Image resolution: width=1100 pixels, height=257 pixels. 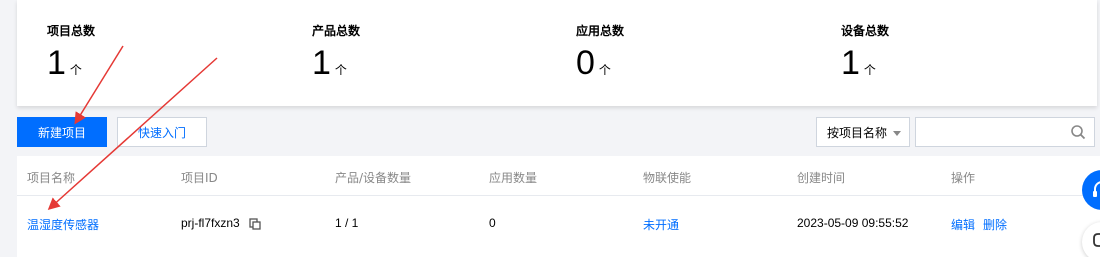 I want to click on stat-label: 应用总数, so click(x=600, y=31).